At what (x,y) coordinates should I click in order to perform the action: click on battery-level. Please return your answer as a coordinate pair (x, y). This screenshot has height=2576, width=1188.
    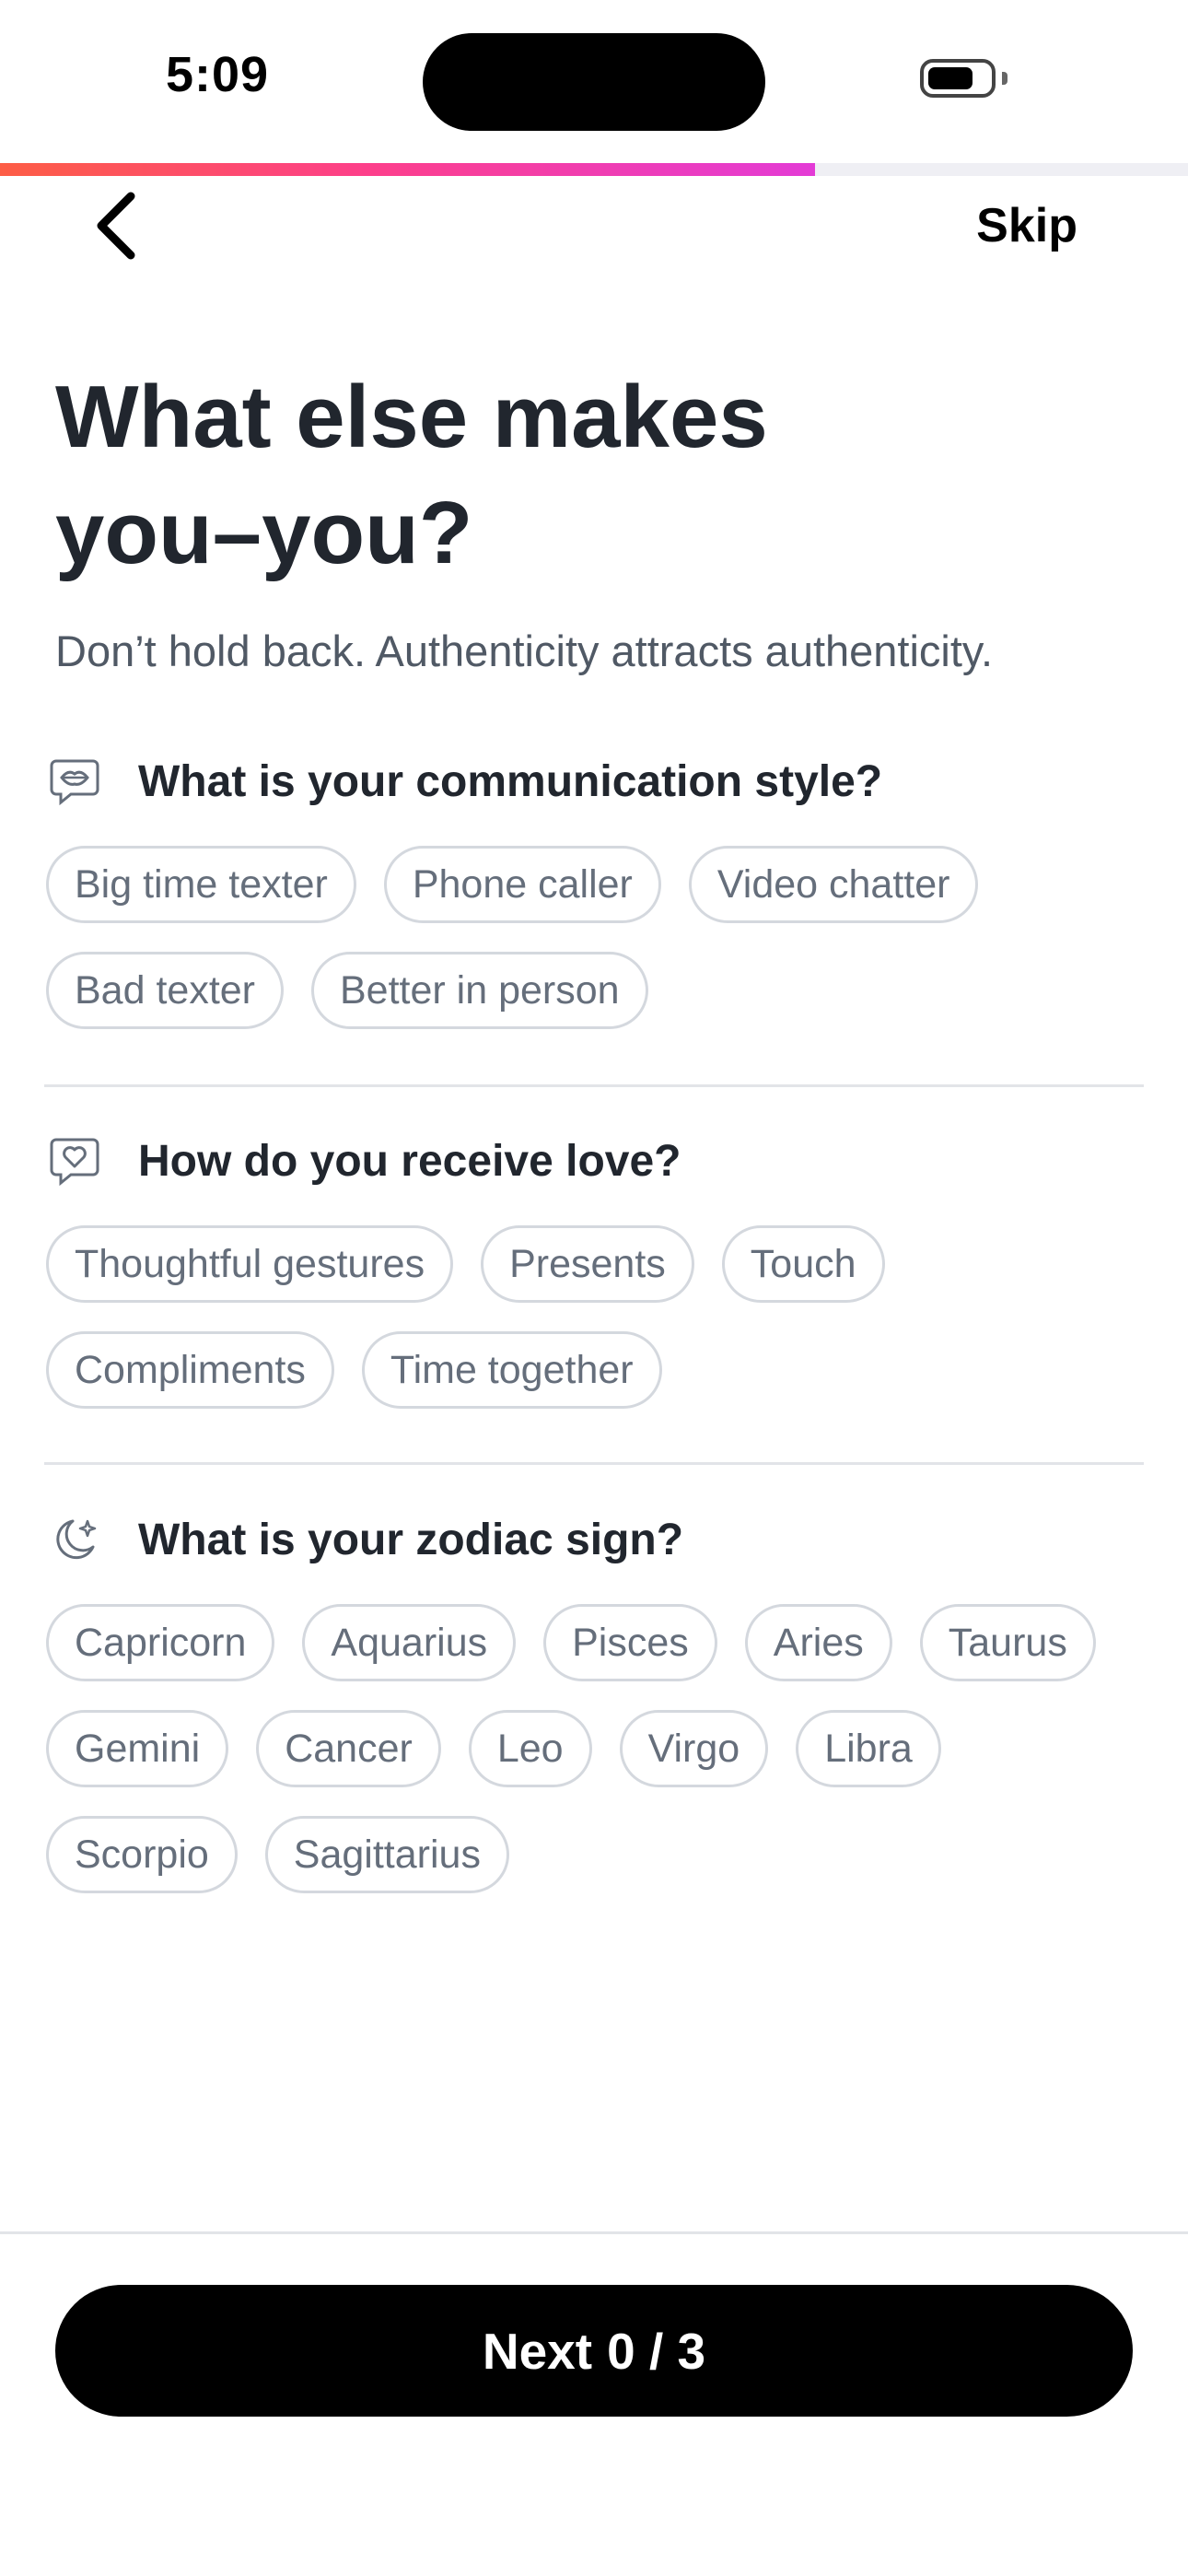
    Looking at the image, I should click on (951, 78).